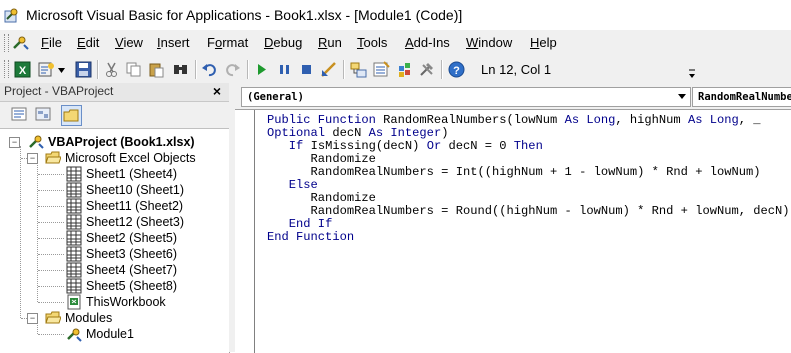  What do you see at coordinates (749, 120) in the screenshot?
I see `code-token: , _` at bounding box center [749, 120].